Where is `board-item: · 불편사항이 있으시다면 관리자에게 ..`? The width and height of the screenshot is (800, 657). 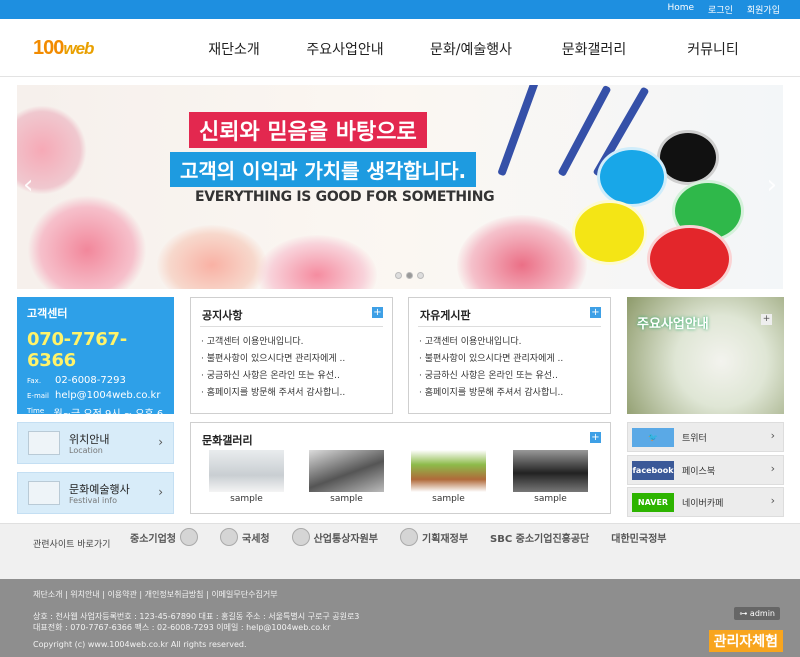
board-item: · 불편사항이 있으시다면 관리자에게 .. is located at coordinates (491, 359).